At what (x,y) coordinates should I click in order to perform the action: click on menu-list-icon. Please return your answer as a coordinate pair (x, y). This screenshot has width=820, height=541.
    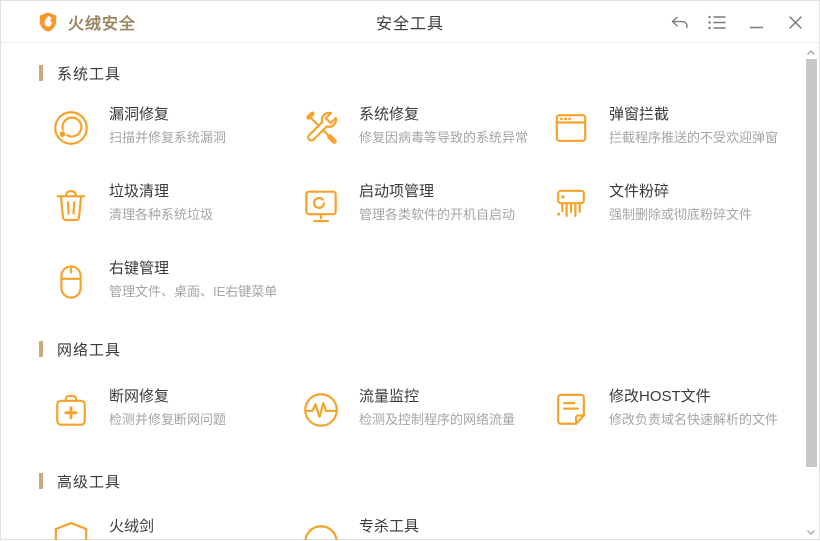
    Looking at the image, I should click on (717, 22).